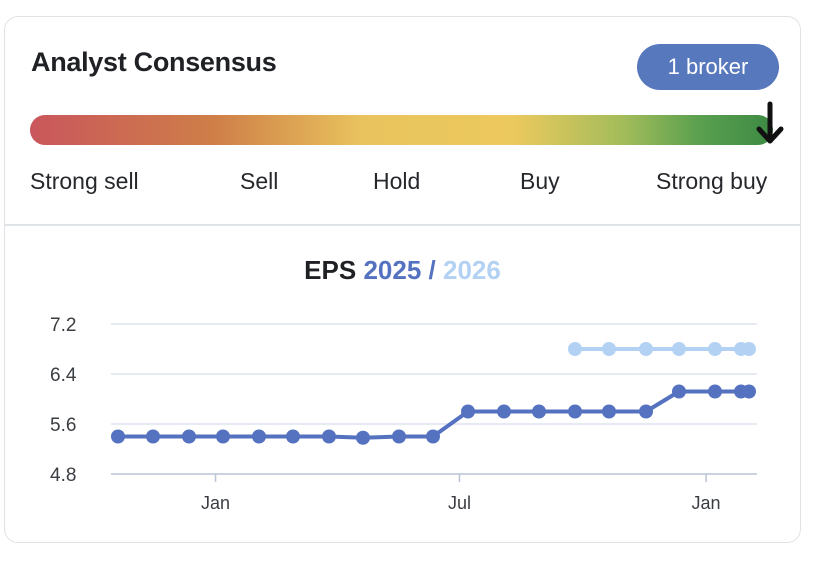 The width and height of the screenshot is (826, 588). What do you see at coordinates (63, 475) in the screenshot?
I see `y-tick-label: 4.8` at bounding box center [63, 475].